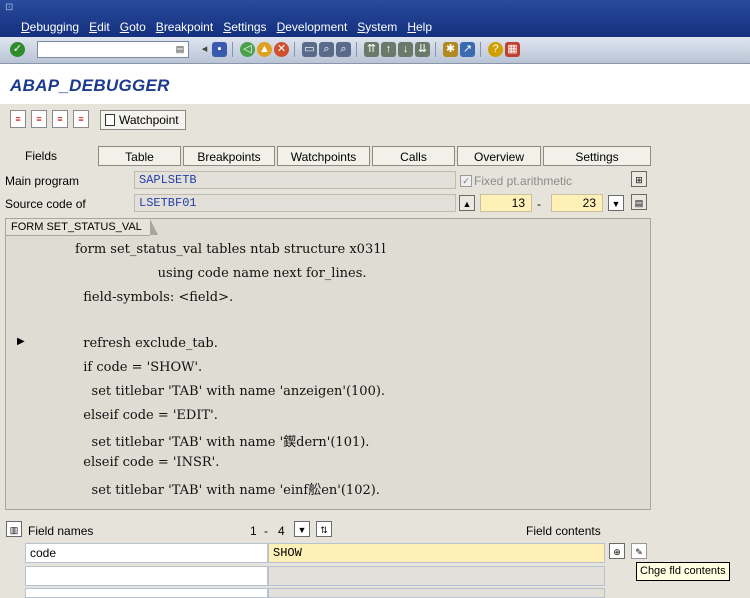  I want to click on menu-breakpoint: Breakpoint, so click(184, 27).